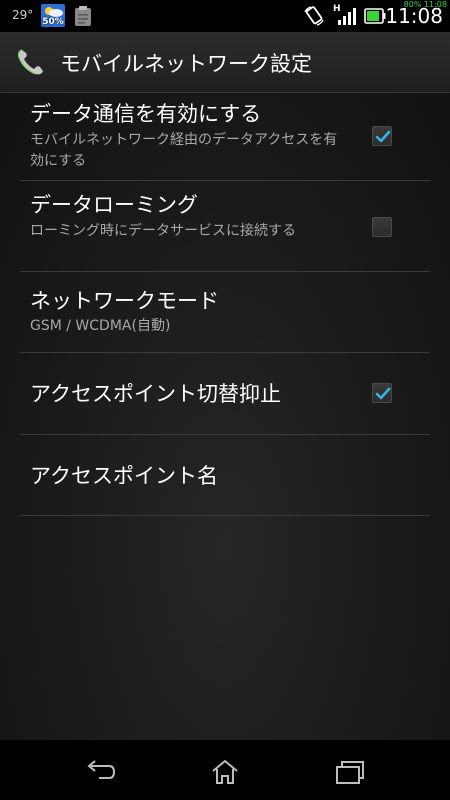 Image resolution: width=450 pixels, height=800 pixels. What do you see at coordinates (184, 150) in the screenshot?
I see `pref-summary: モバイルネットワーク経由のデータアクセスを有効にする` at bounding box center [184, 150].